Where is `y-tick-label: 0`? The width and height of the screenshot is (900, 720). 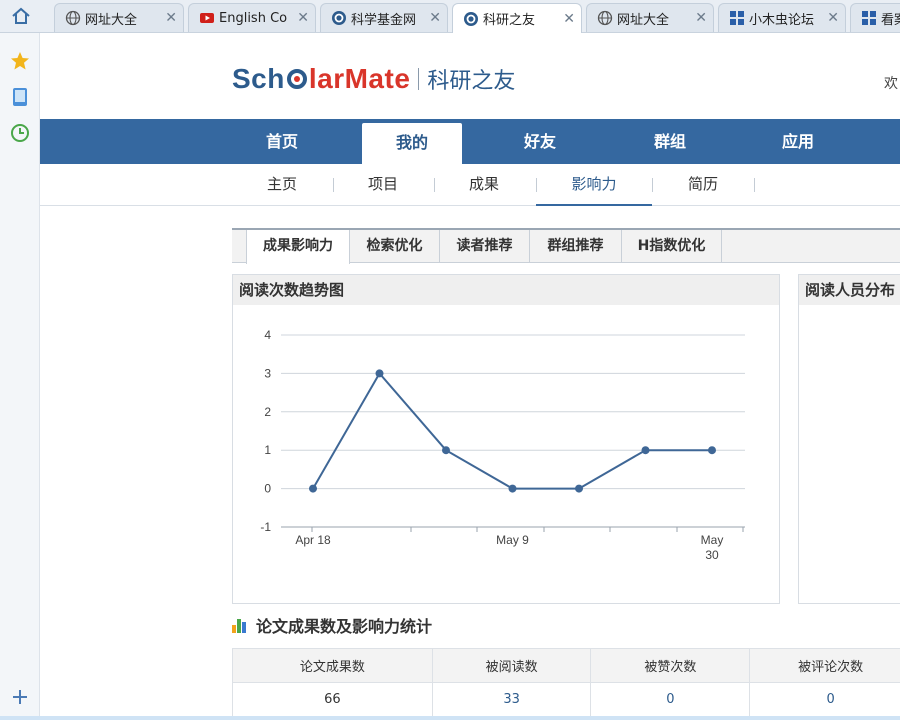 y-tick-label: 0 is located at coordinates (267, 489).